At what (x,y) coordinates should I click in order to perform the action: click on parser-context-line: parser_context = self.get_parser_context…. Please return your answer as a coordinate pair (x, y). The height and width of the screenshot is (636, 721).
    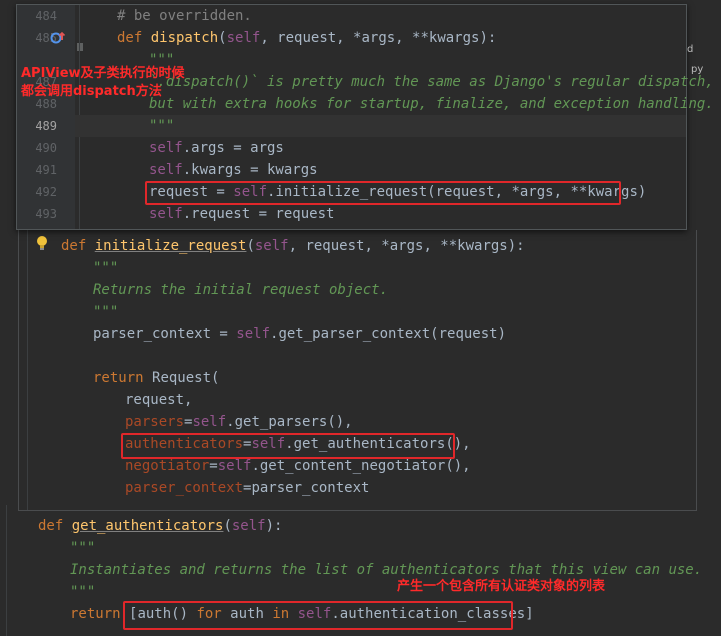
    Looking at the image, I should click on (299, 334).